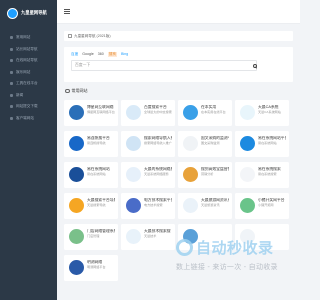 Image resolution: width=320 pixels, height=300 pixels. I want to click on site-card: 天晨技术搜索搜 天晨技术, so click(148, 237).